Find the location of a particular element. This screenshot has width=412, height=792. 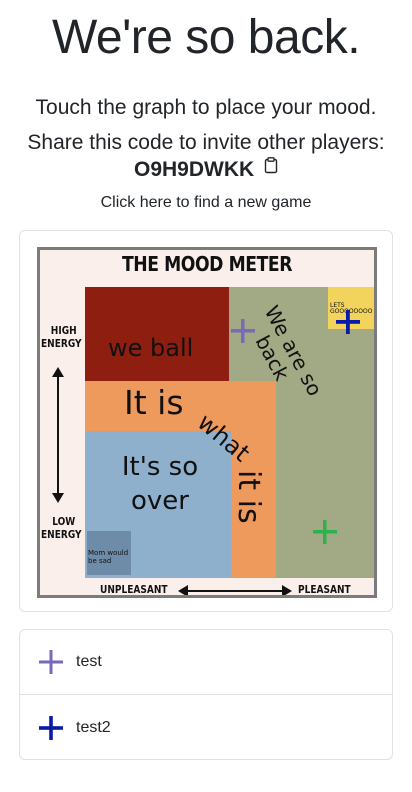

mood-meter-title: THE MOOD METER is located at coordinates (207, 264).